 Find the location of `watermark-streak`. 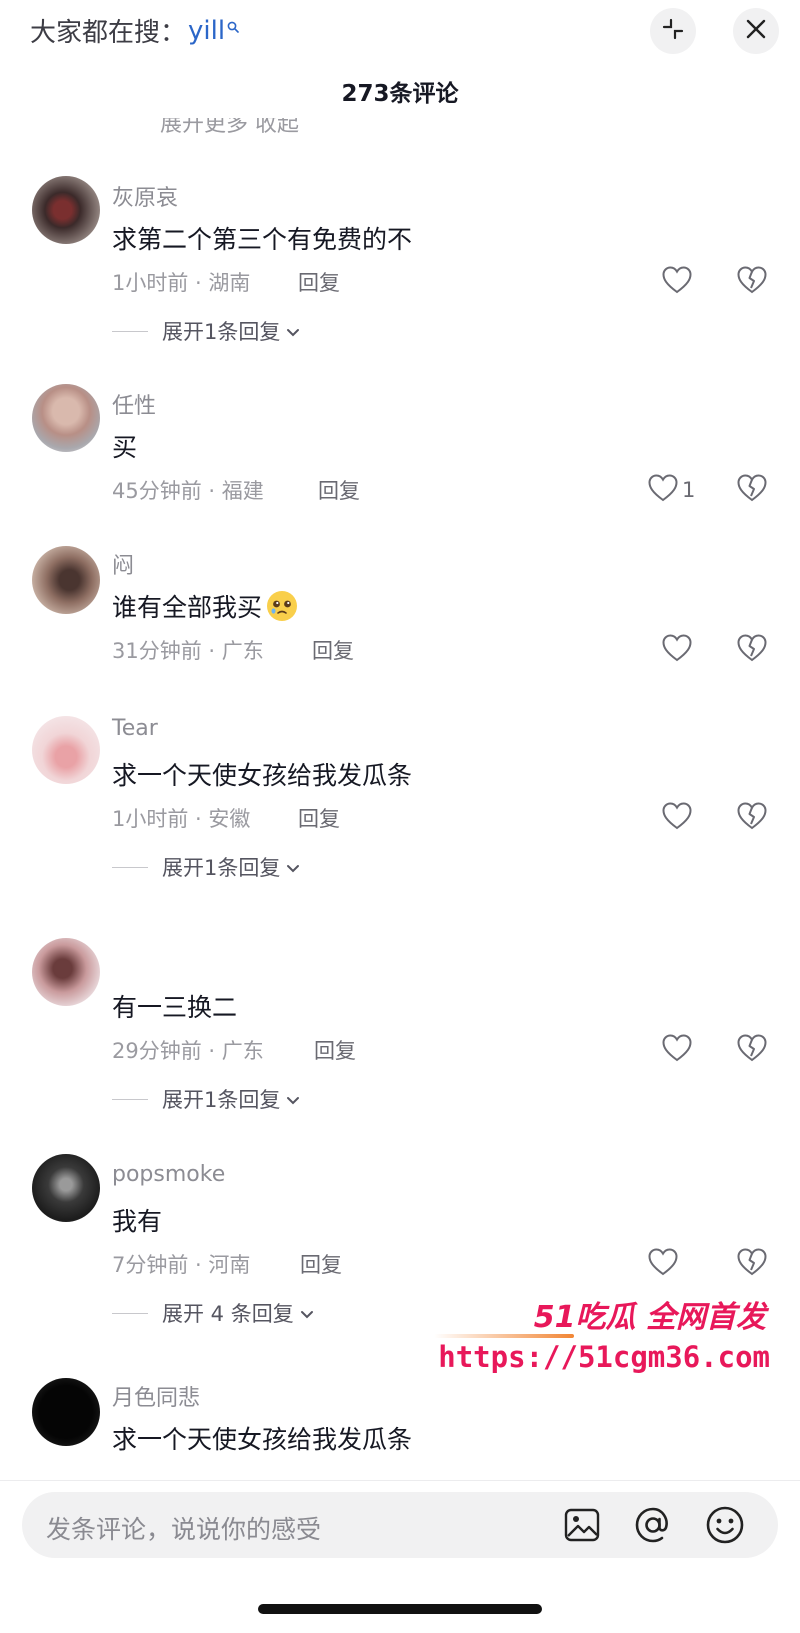

watermark-streak is located at coordinates (504, 1336).